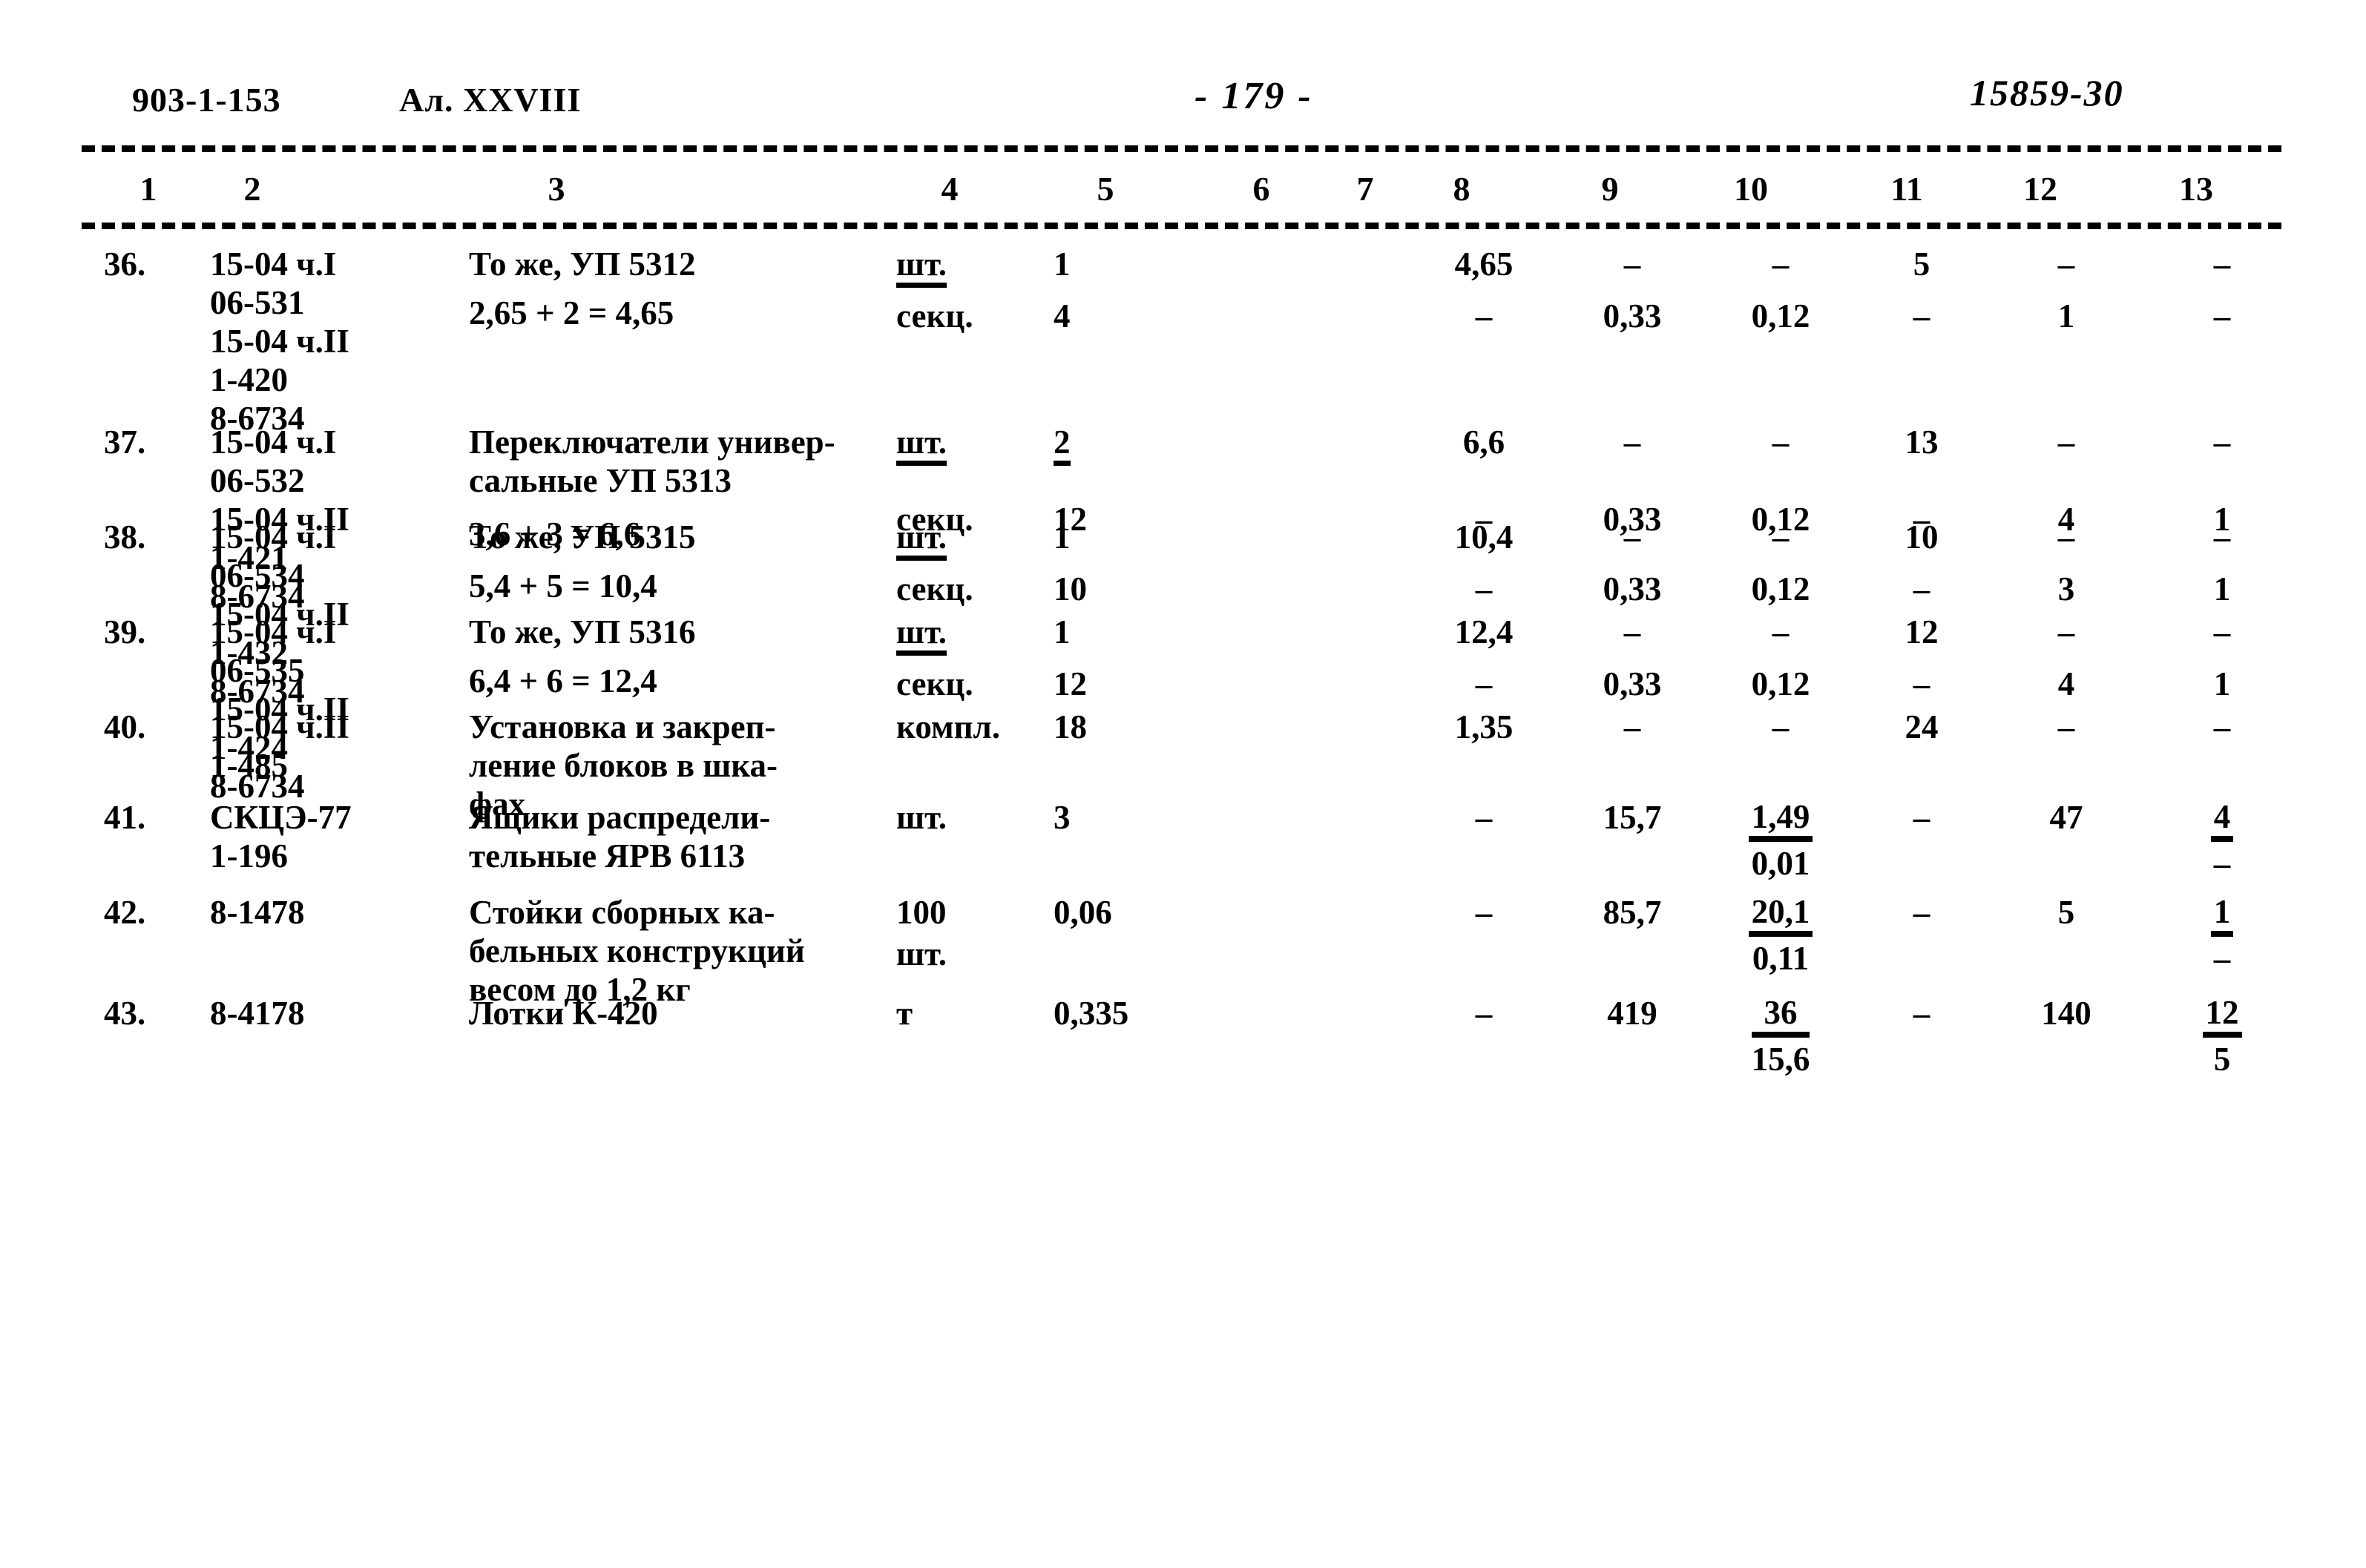 The height and width of the screenshot is (1568, 2366). What do you see at coordinates (1181, 226) in the screenshot?
I see `table-header-rule` at bounding box center [1181, 226].